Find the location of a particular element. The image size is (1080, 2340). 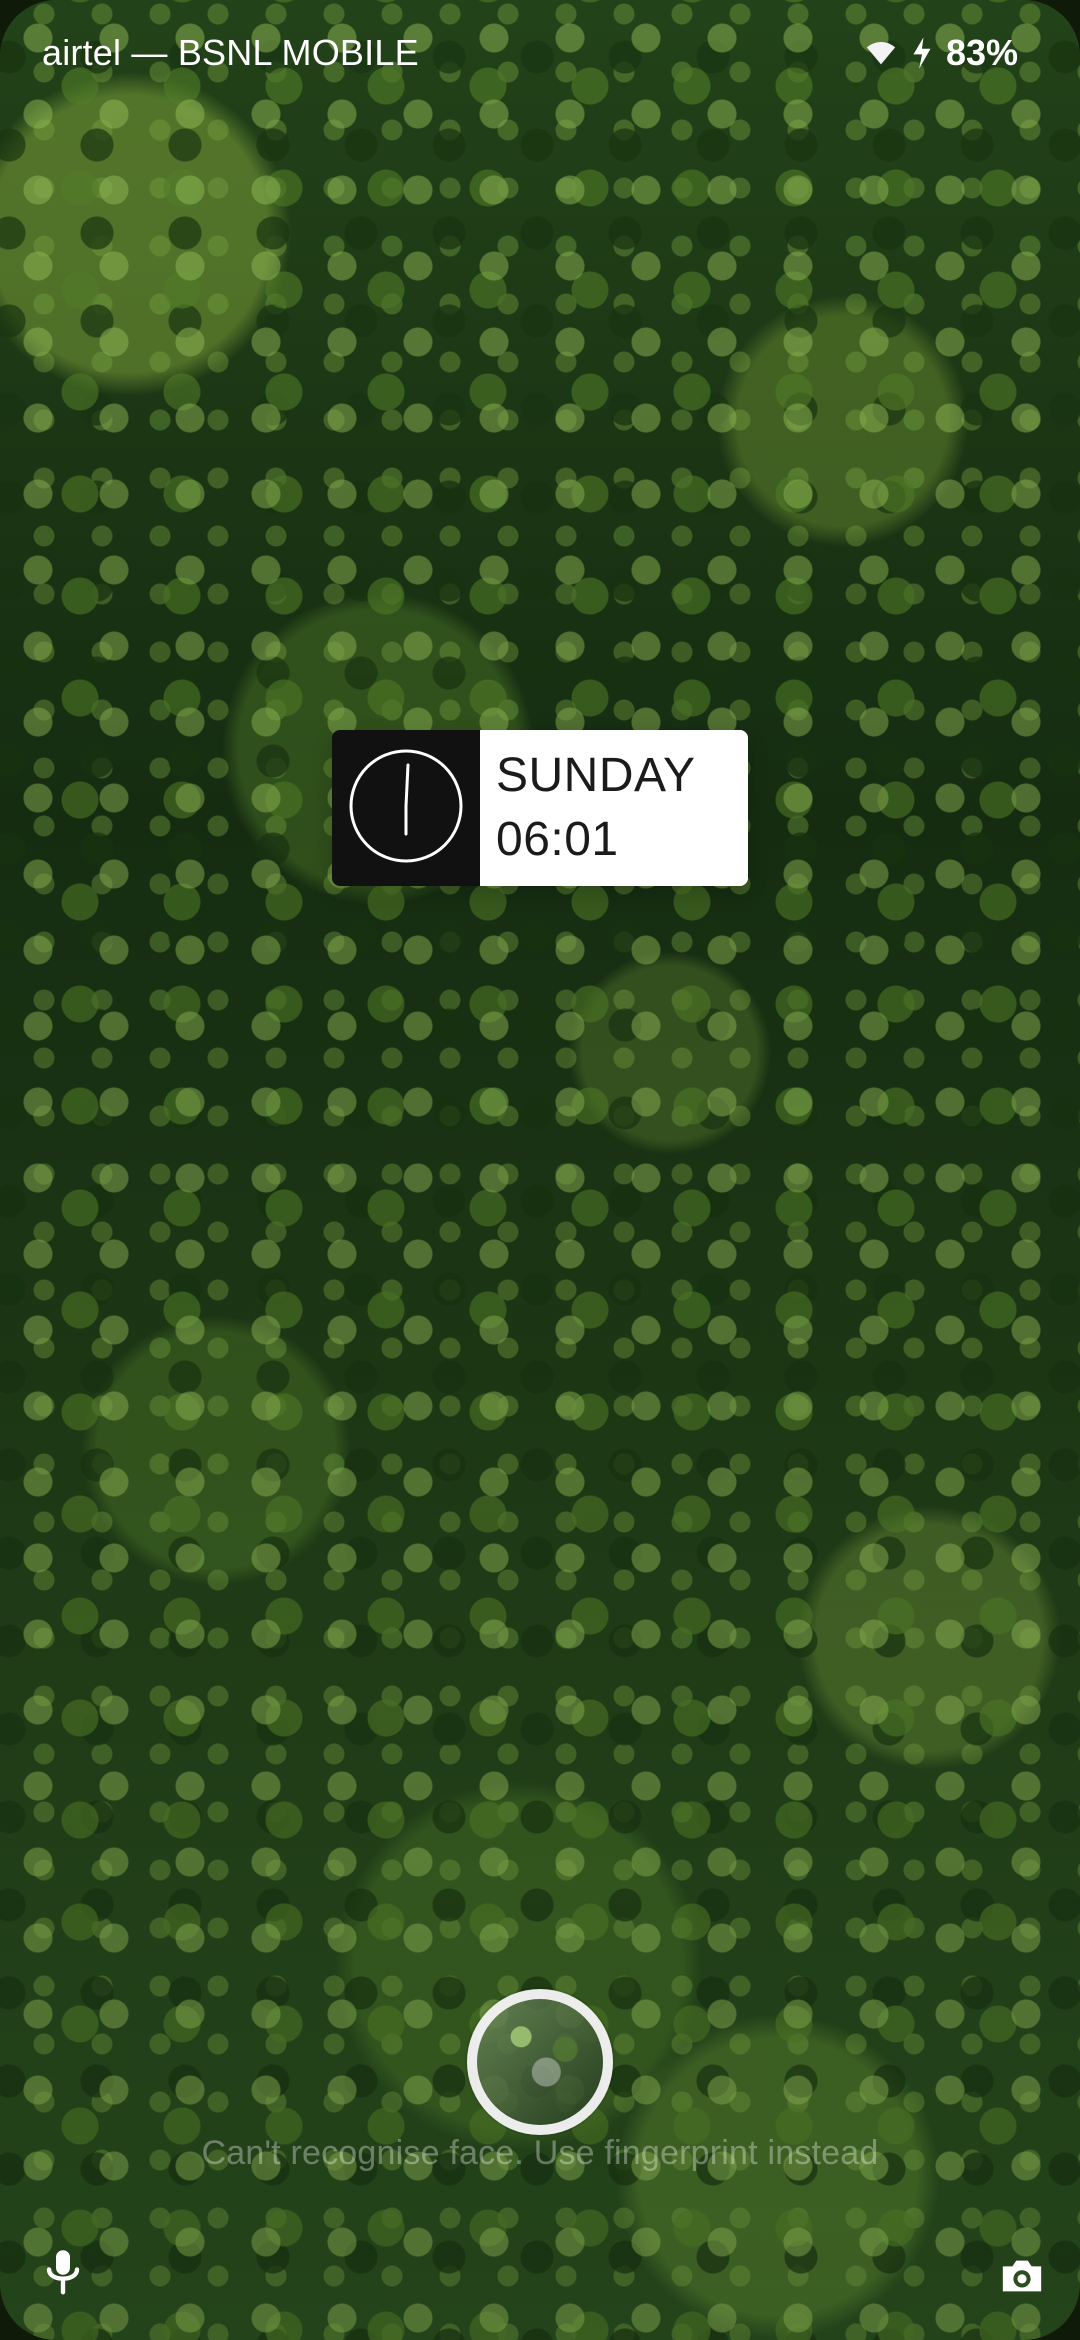

clock-widget: SUNDAY 06:01 is located at coordinates (540, 808).